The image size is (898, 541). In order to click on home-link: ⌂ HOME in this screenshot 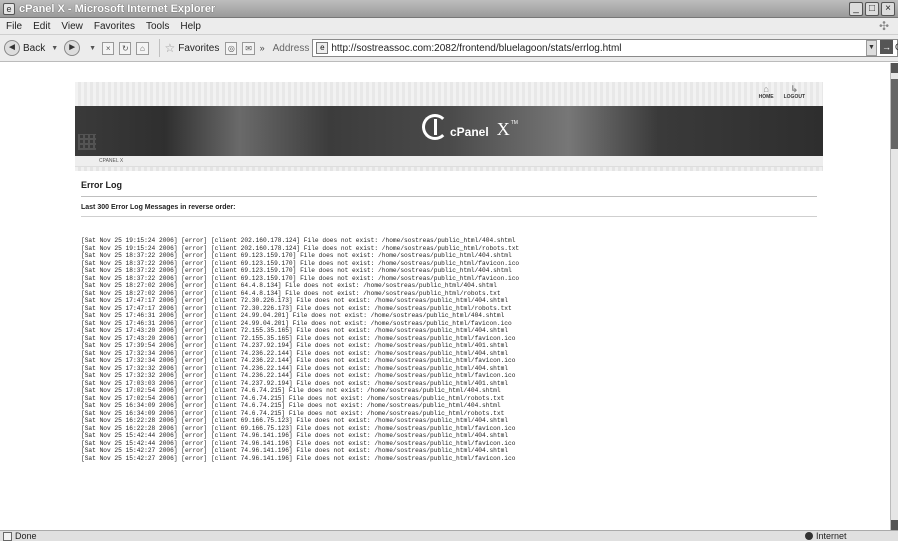, I will do `click(766, 92)`.